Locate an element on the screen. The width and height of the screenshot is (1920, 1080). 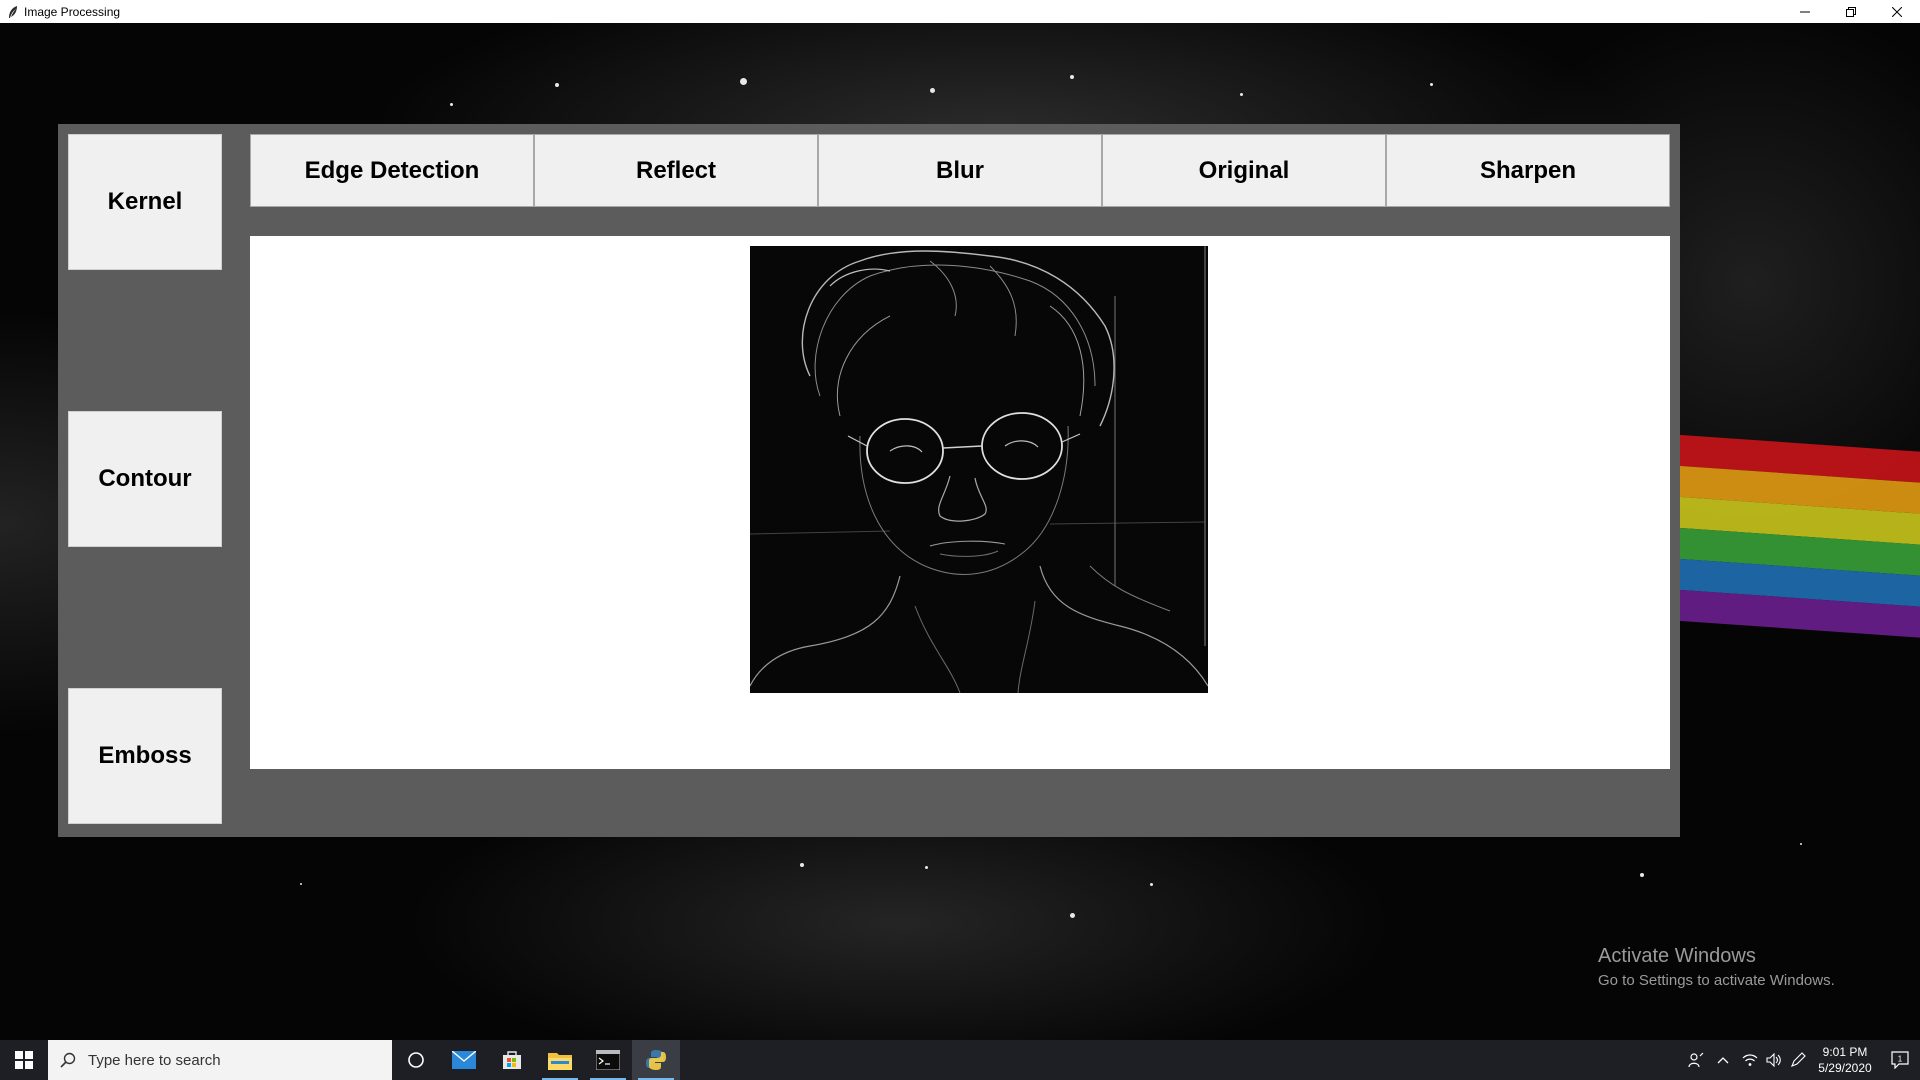
rainbow-stripe is located at coordinates (1796, 537).